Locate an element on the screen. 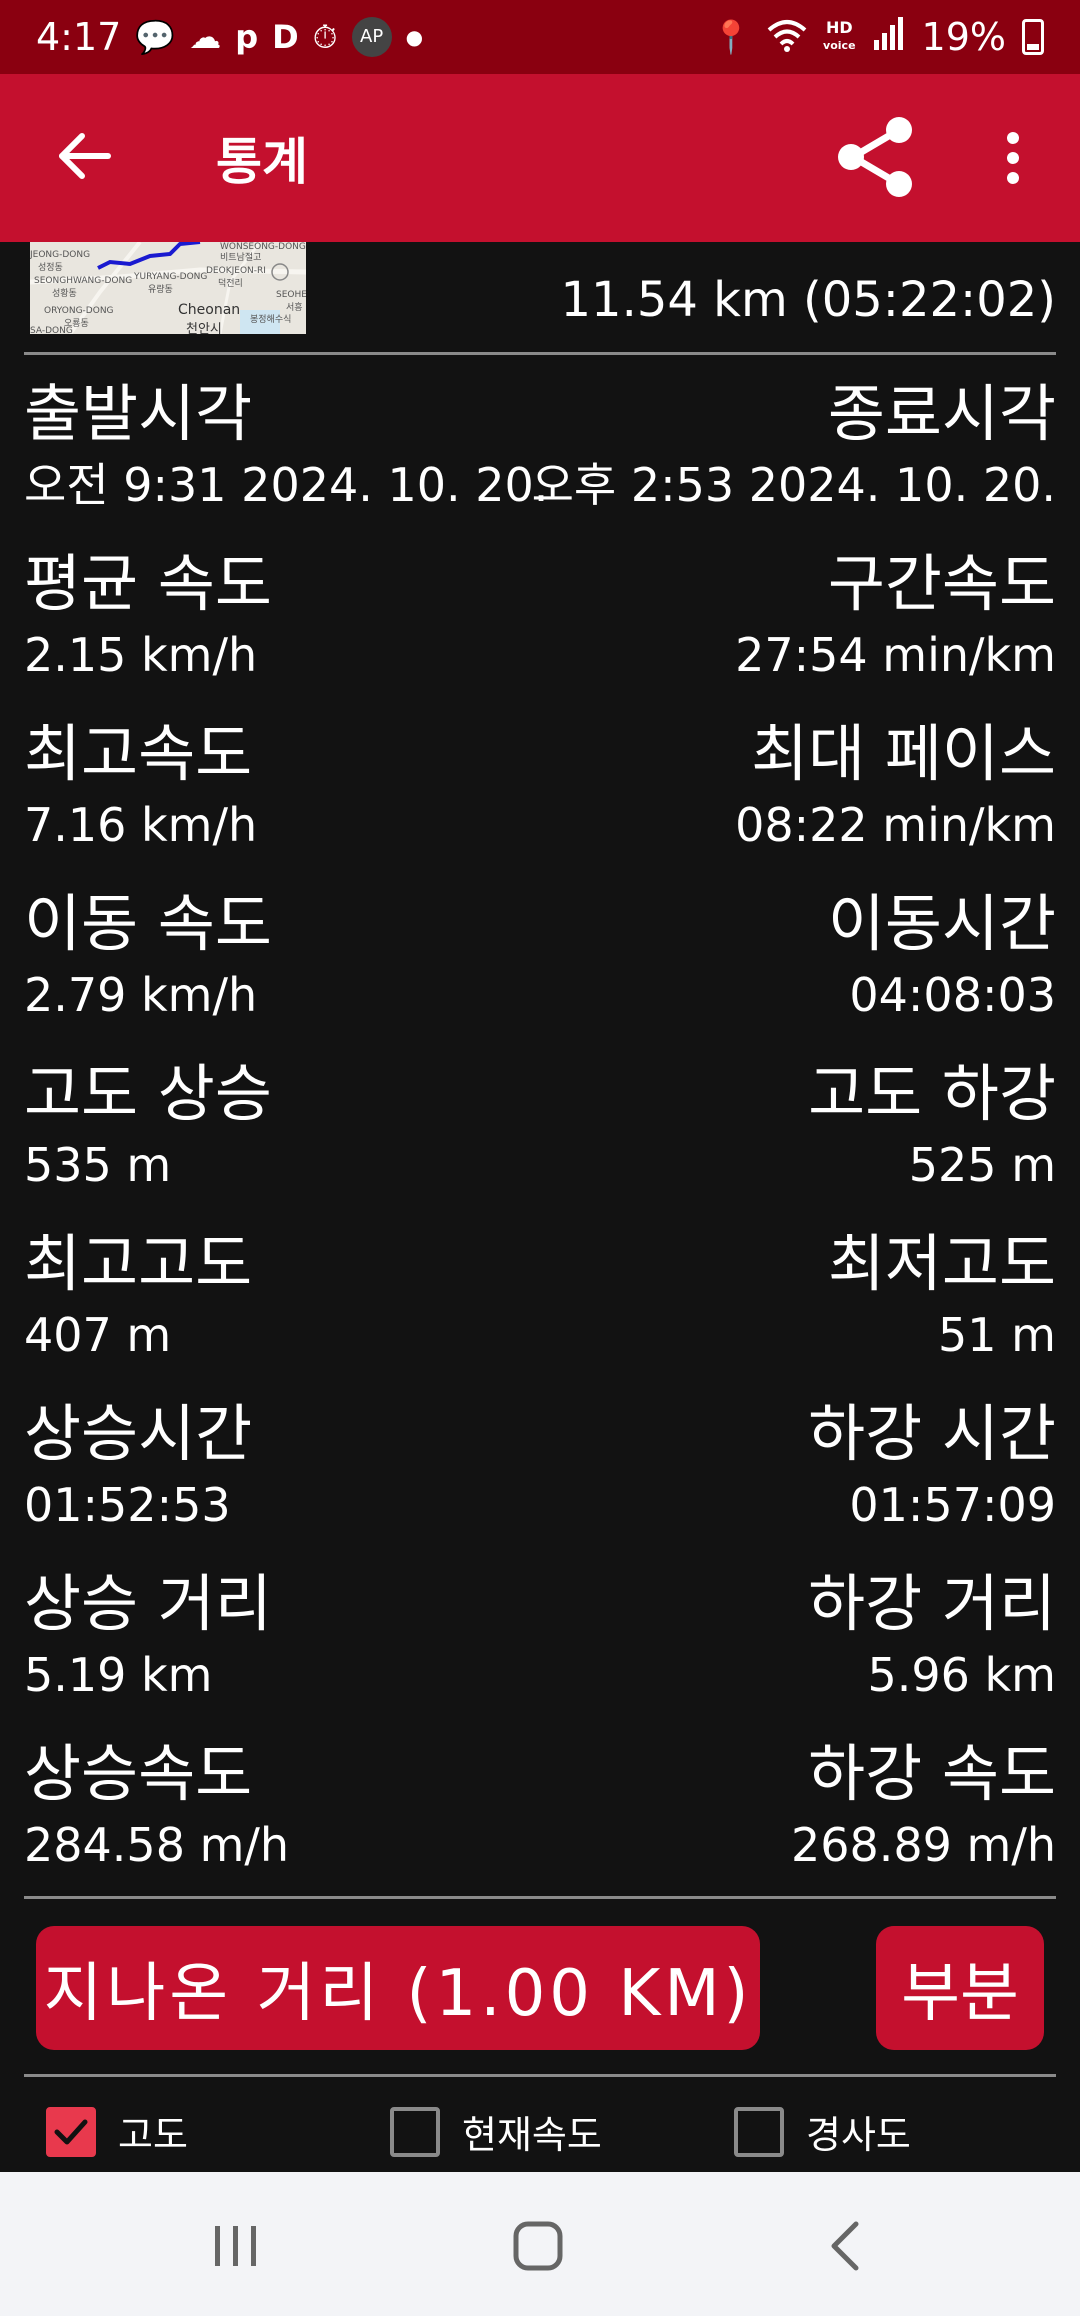  stat-right: 구간속도 27:54 min/km is located at coordinates (895, 613).